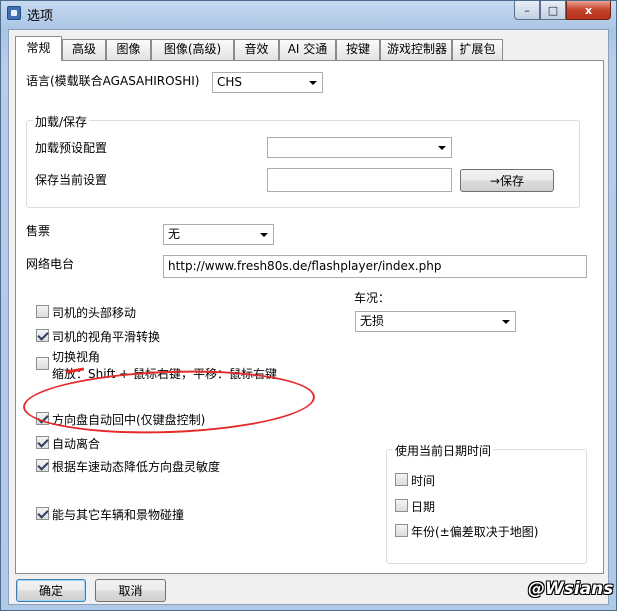 The image size is (617, 611). Describe the element at coordinates (42, 442) in the screenshot. I see `auto-clutch-checkbox` at that location.